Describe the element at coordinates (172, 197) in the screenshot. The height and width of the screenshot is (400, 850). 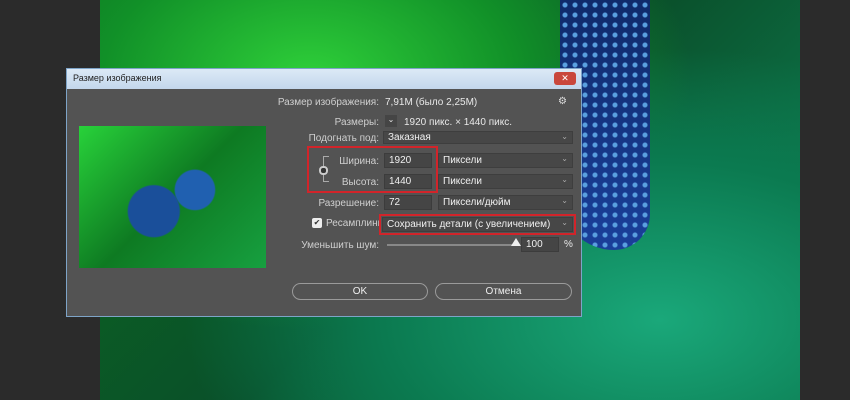
I see `image-preview` at that location.